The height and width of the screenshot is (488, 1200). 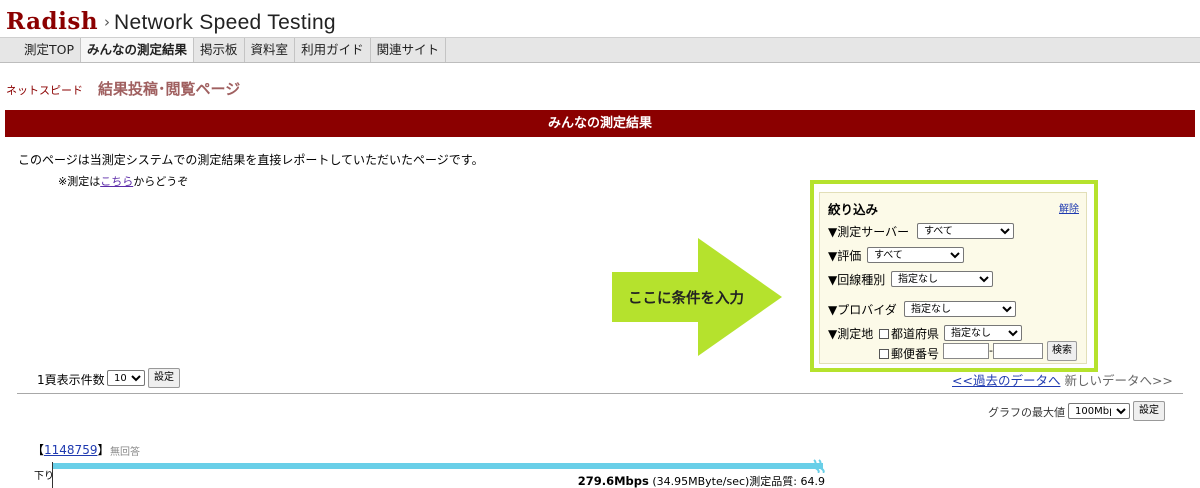 I want to click on prefecture-label: 都道府県, so click(x=915, y=334).